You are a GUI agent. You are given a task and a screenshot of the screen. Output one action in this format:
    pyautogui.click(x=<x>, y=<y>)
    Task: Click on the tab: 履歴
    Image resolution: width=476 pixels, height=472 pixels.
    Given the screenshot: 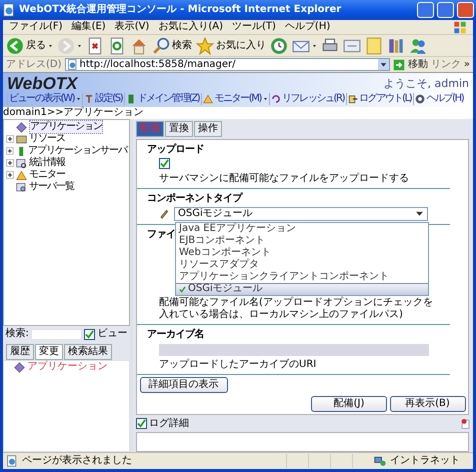 What is the action you would take?
    pyautogui.click(x=20, y=352)
    